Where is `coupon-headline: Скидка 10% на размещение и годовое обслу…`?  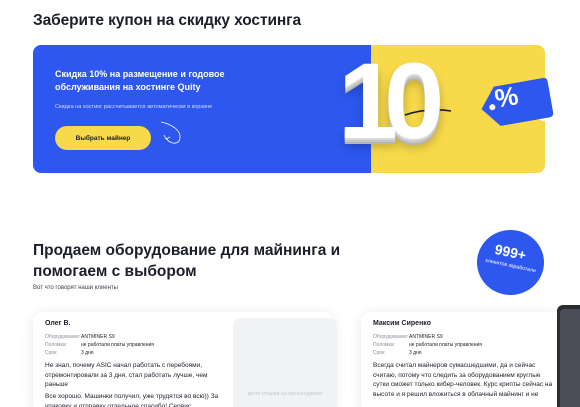 coupon-headline: Скидка 10% на размещение и годовое обслу… is located at coordinates (140, 80).